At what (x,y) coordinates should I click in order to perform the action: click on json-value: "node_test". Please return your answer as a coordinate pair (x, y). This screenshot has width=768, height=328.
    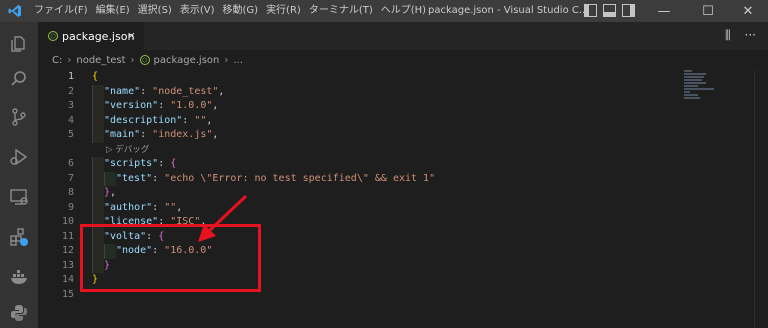
    Looking at the image, I should click on (185, 91).